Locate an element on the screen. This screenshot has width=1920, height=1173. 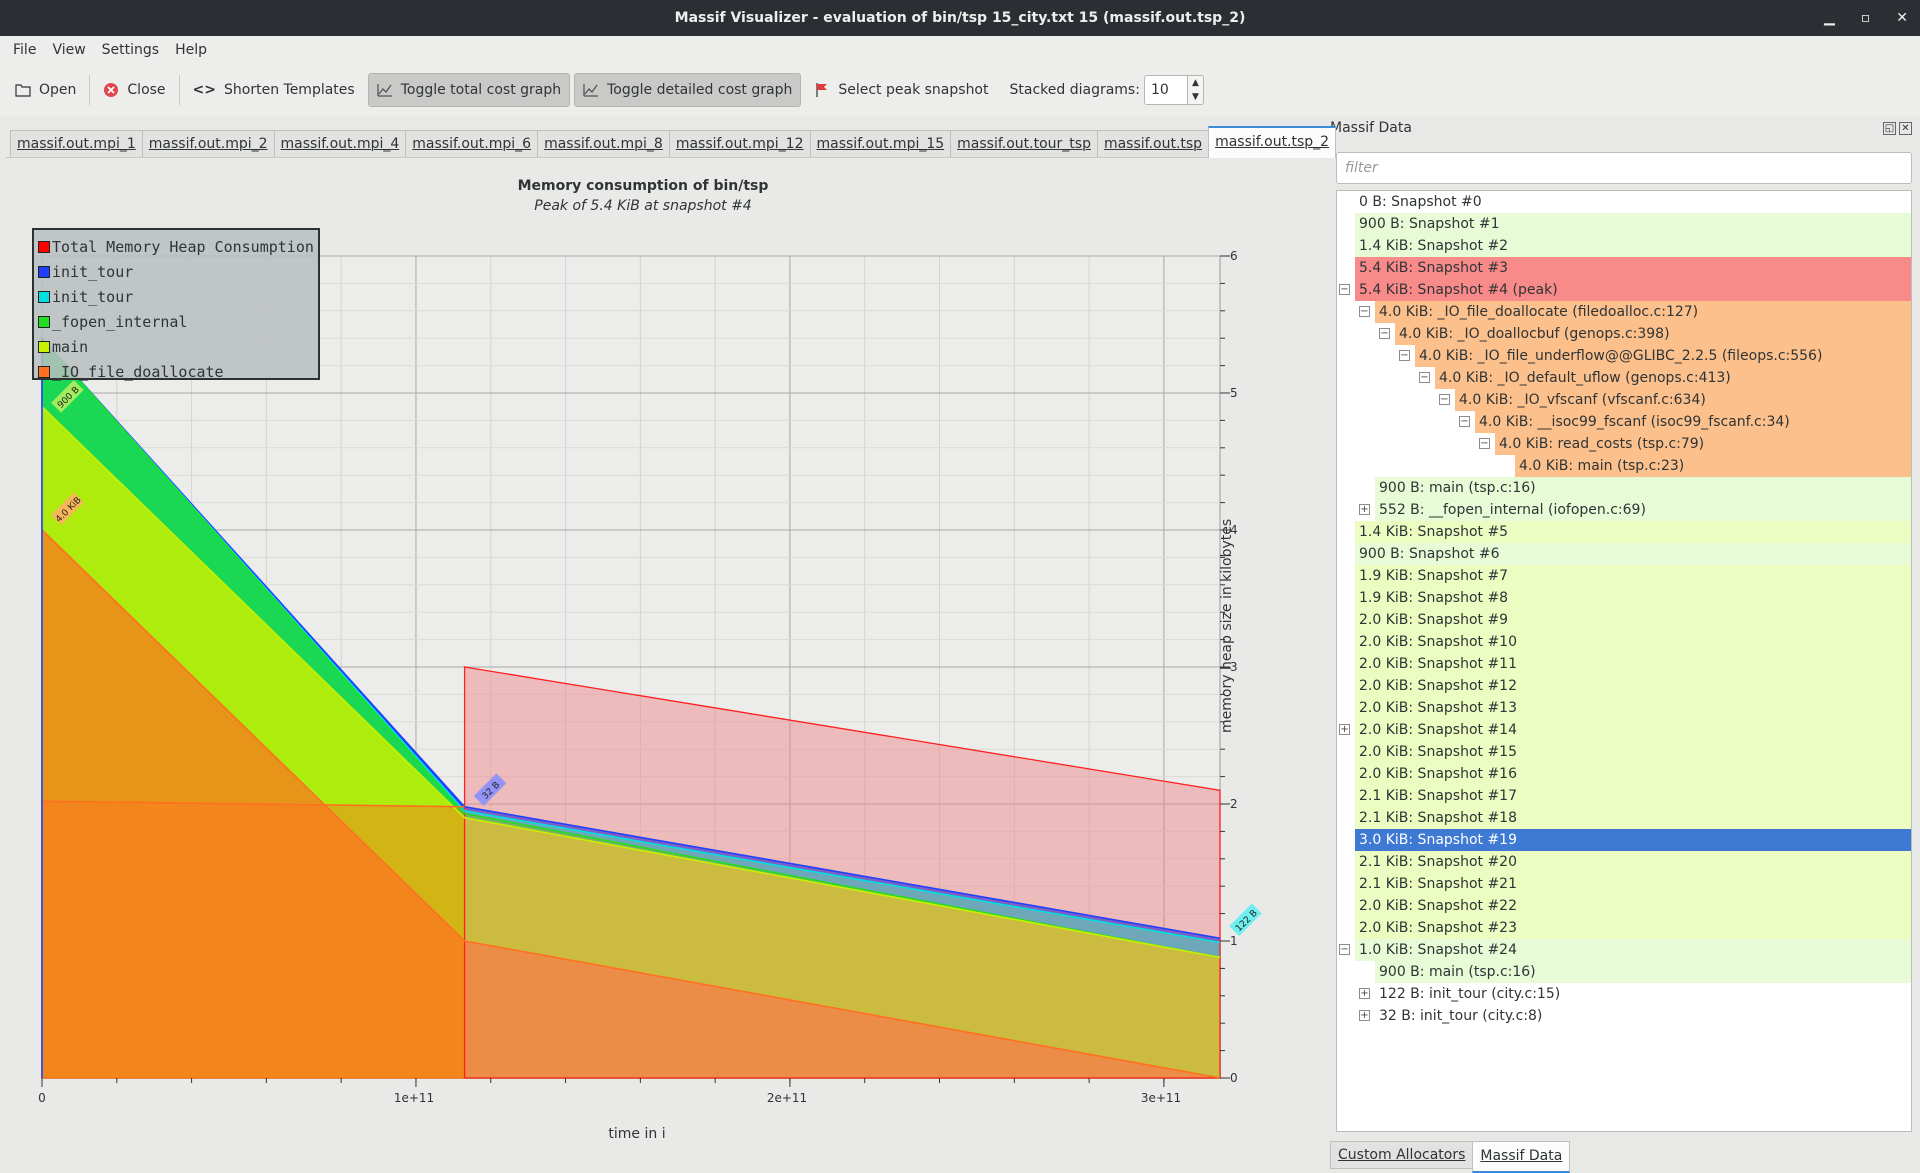
x-tick-label: 0 is located at coordinates (42, 1098).